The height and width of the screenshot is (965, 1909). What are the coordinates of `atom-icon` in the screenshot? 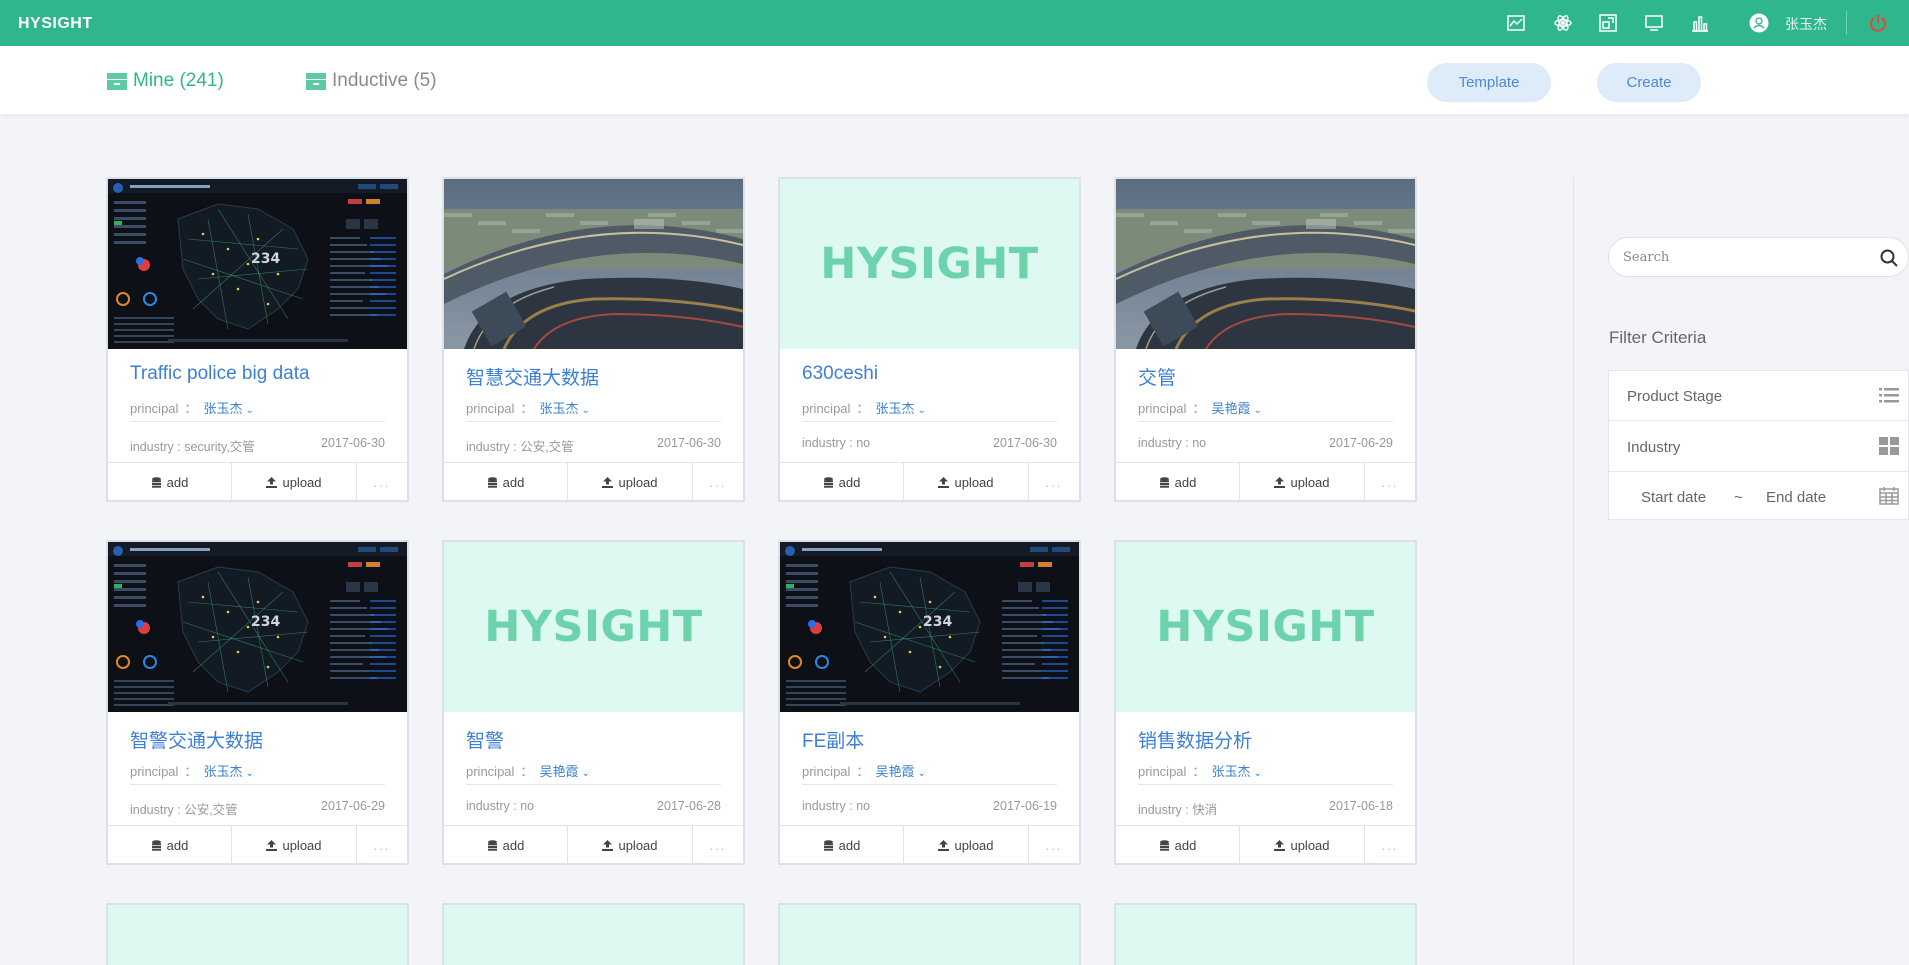 It's located at (1563, 23).